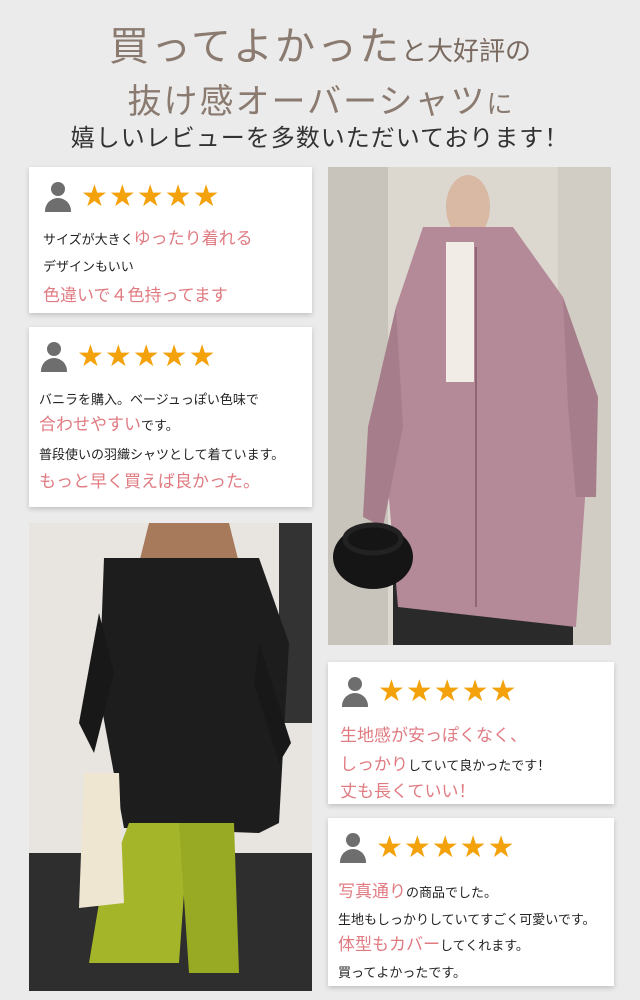 This screenshot has height=1000, width=640. What do you see at coordinates (499, 105) in the screenshot?
I see `headline-particle: に` at bounding box center [499, 105].